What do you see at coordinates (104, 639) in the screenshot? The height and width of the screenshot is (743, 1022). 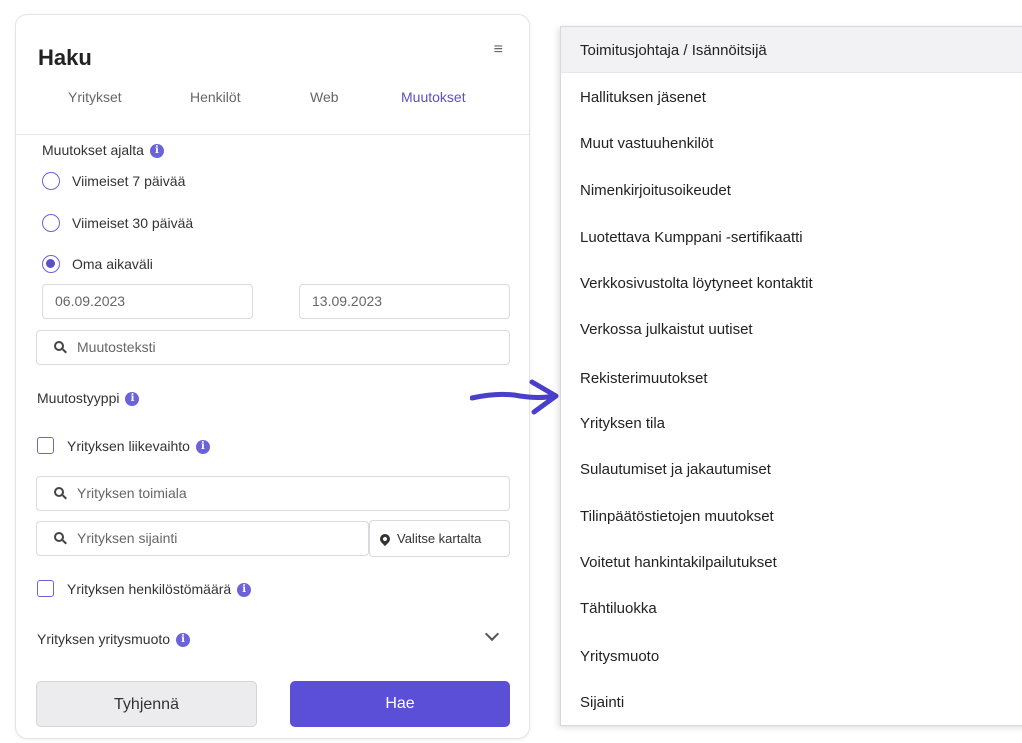 I see `company-form-text: Yrityksen yritysmuoto` at bounding box center [104, 639].